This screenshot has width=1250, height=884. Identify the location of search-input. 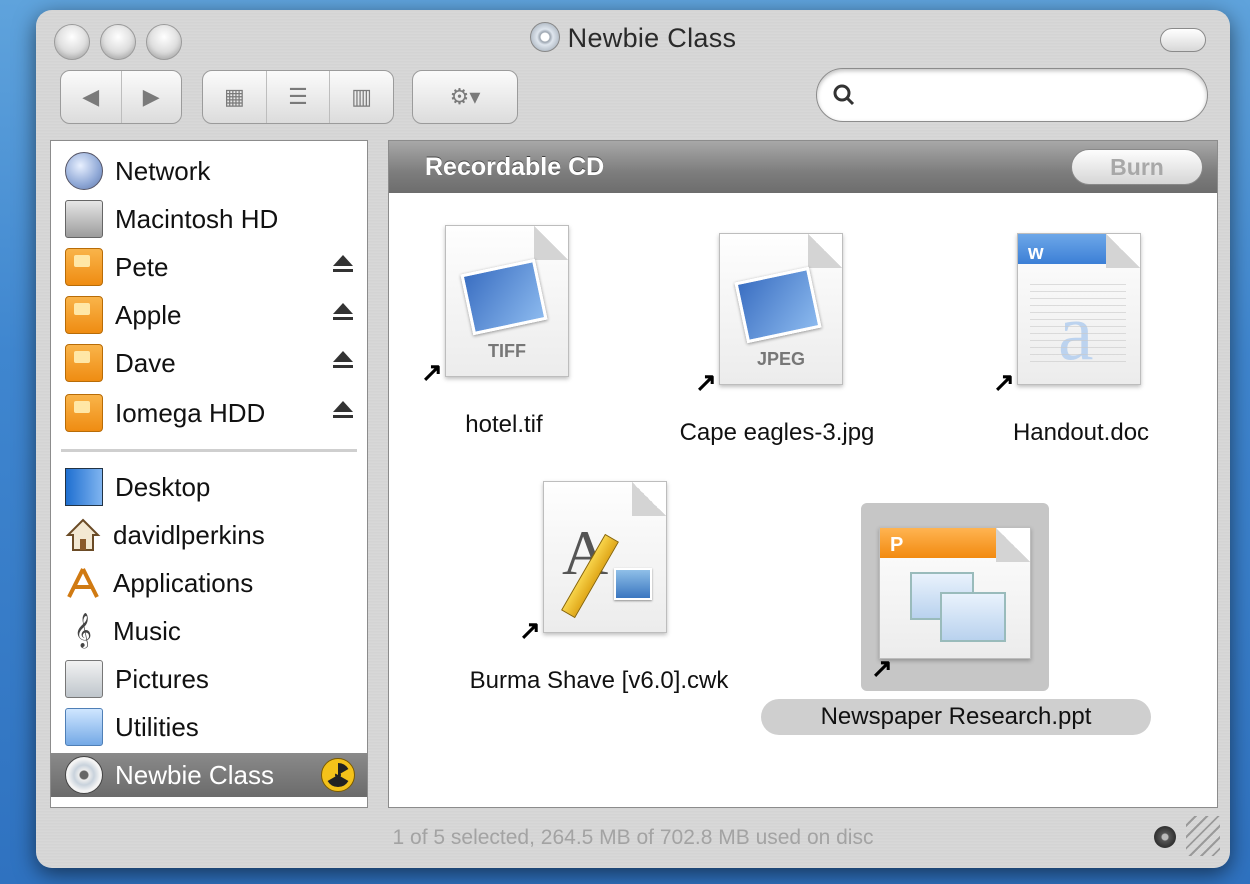
(1036, 95).